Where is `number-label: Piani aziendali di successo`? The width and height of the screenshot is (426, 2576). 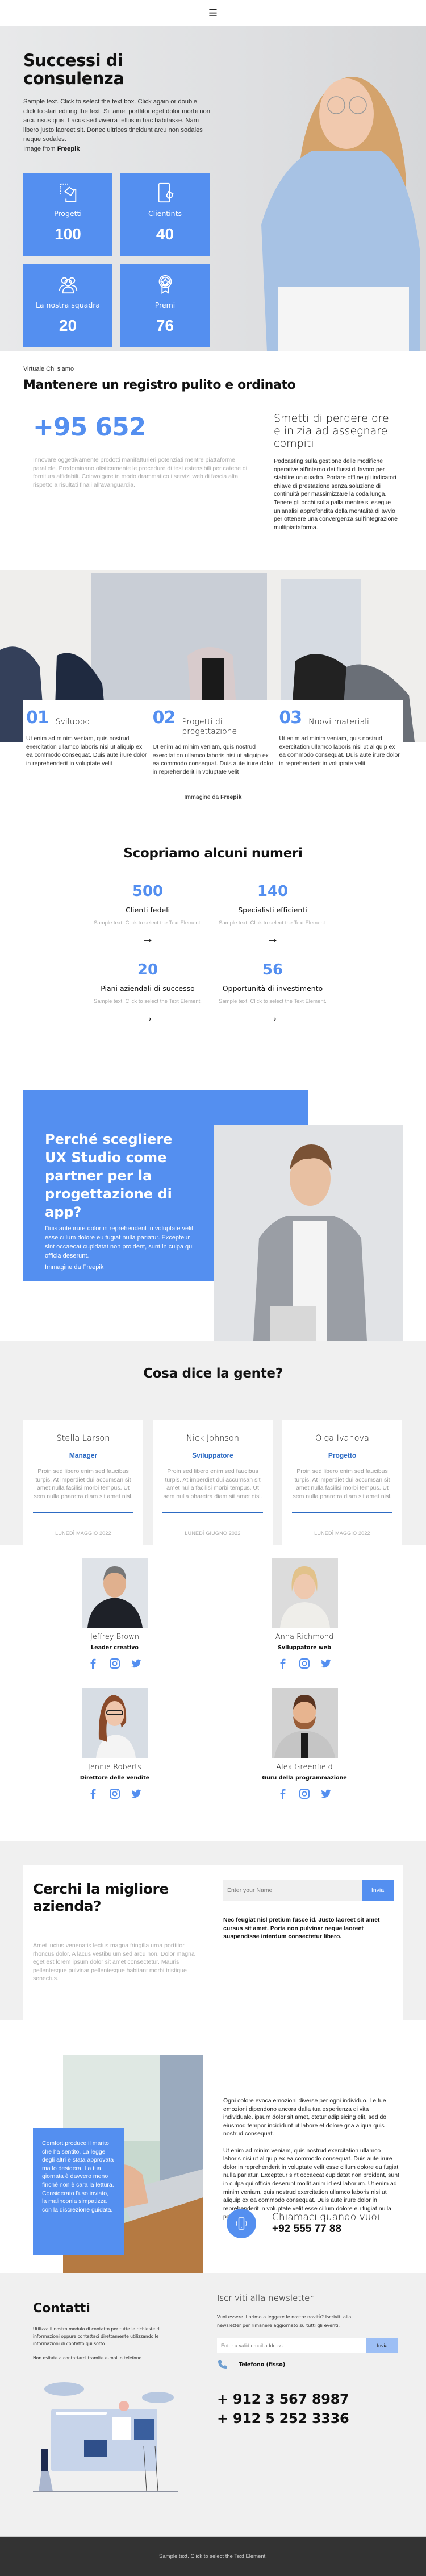
number-label: Piani aziendali di successo is located at coordinates (148, 989).